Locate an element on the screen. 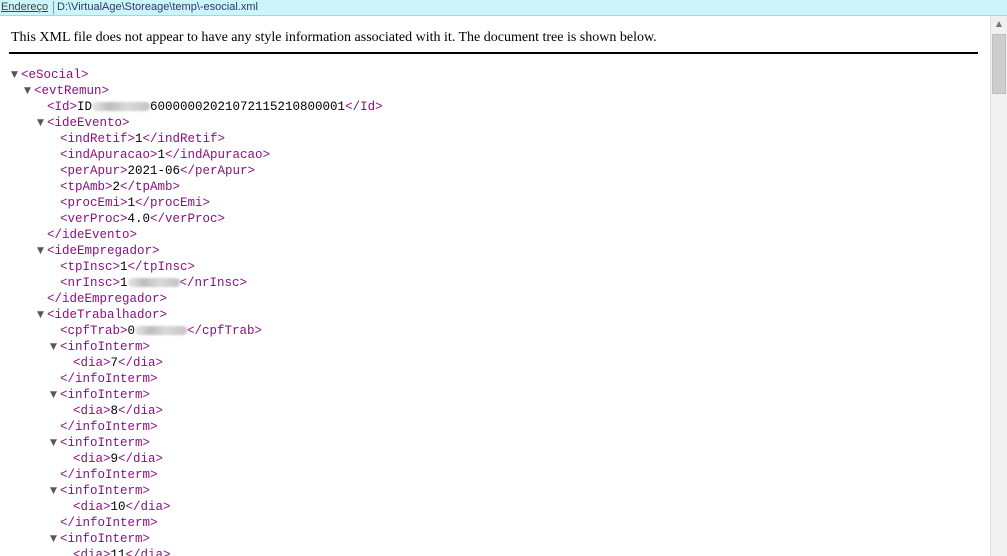 This screenshot has height=556, width=1007. address-input: D:\VirtualAge\Storeage\temp\-esocial.xml is located at coordinates (157, 7).